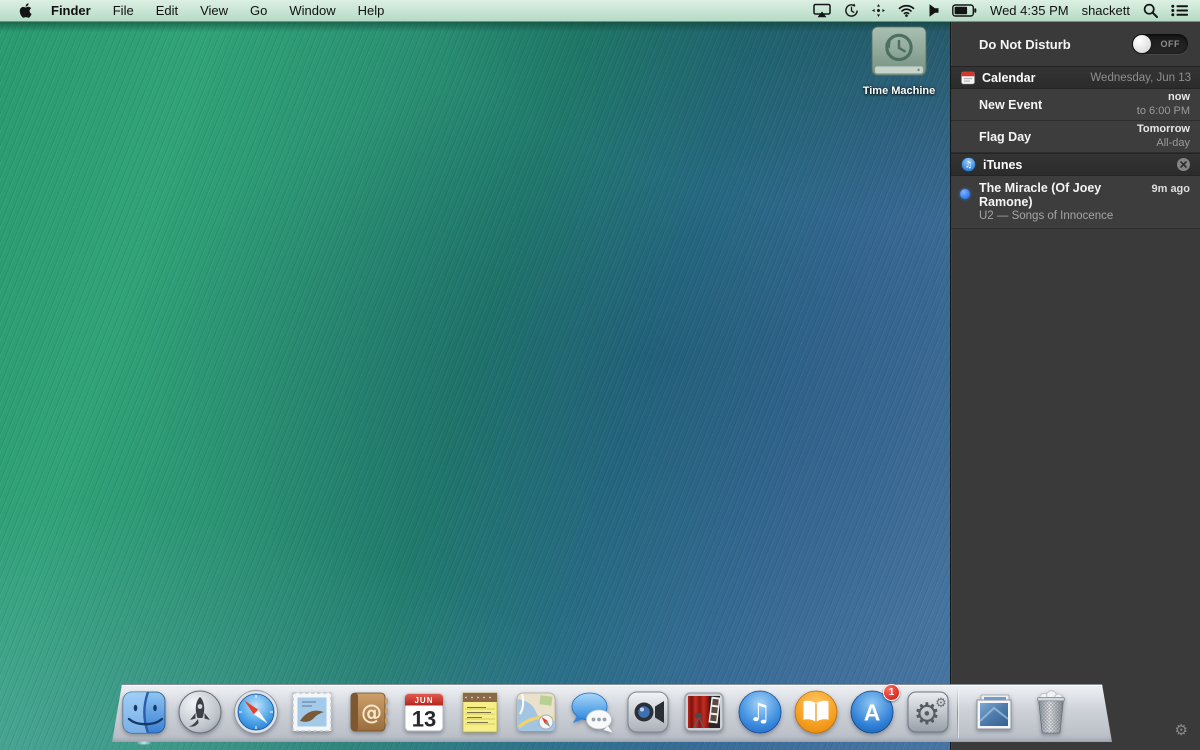 Image resolution: width=1200 pixels, height=750 pixels. I want to click on dock-item-finder, so click(144, 716).